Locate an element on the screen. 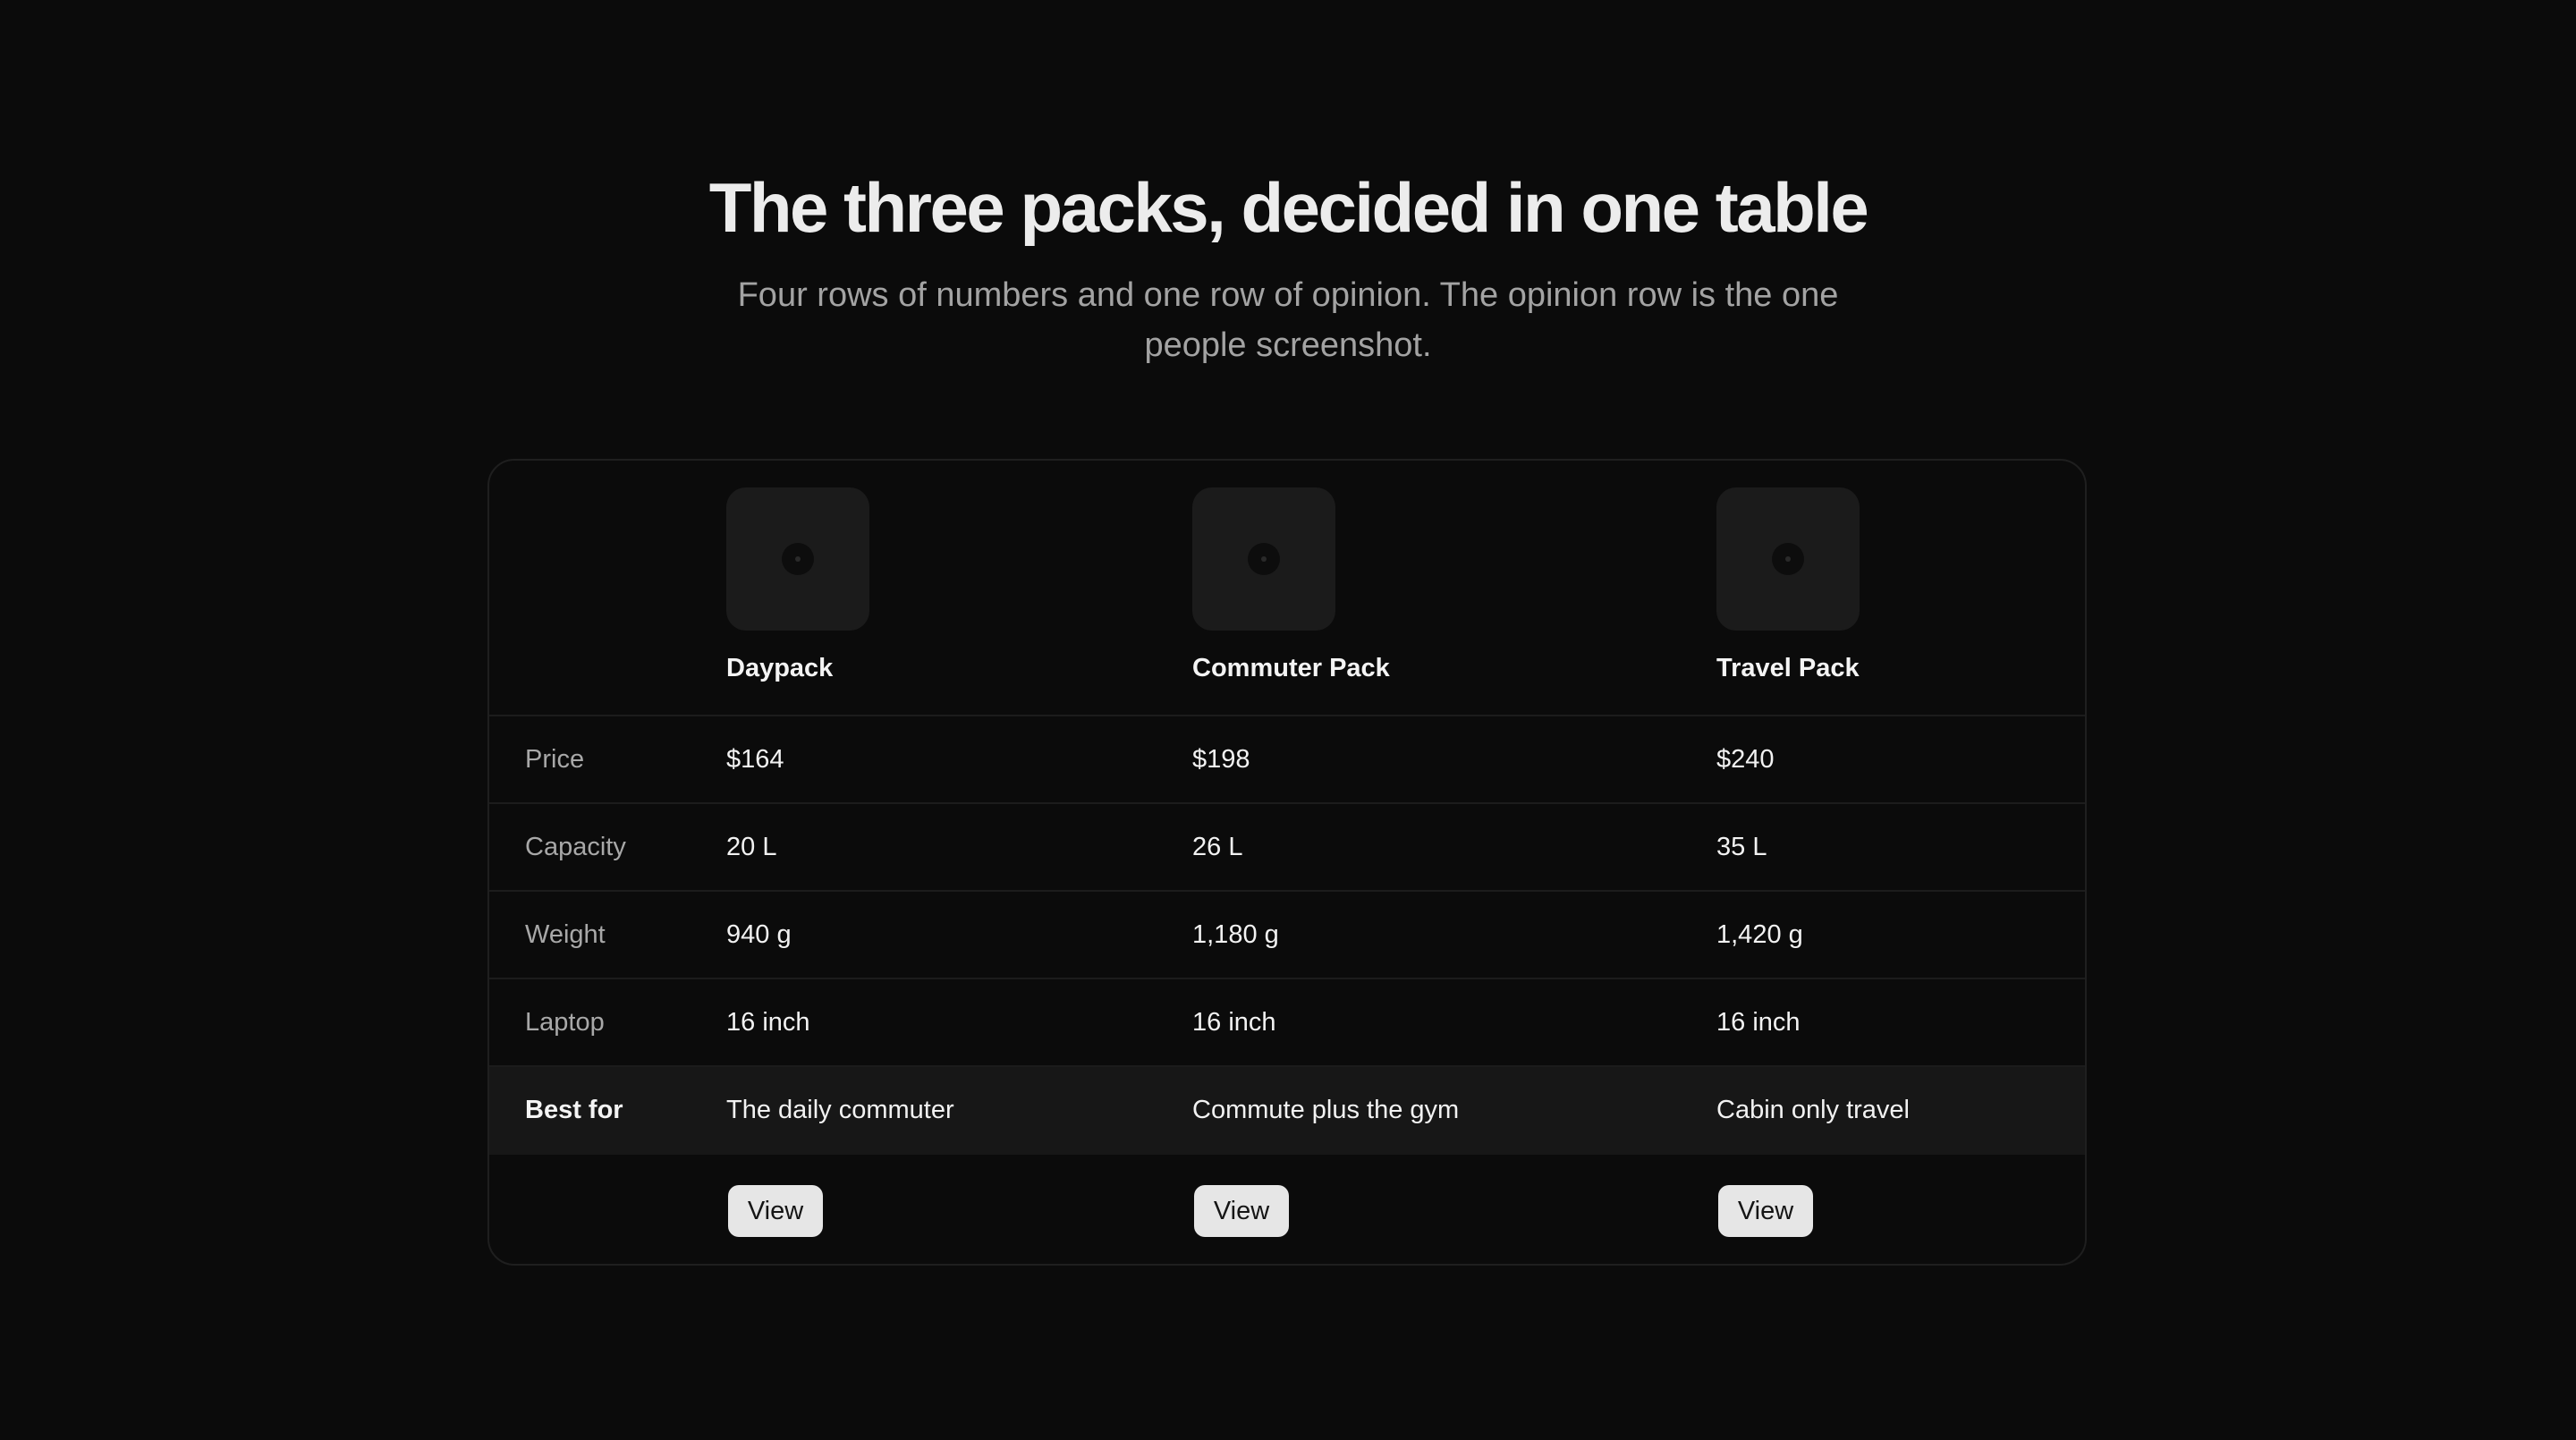  table-cell: $164 is located at coordinates (755, 759).